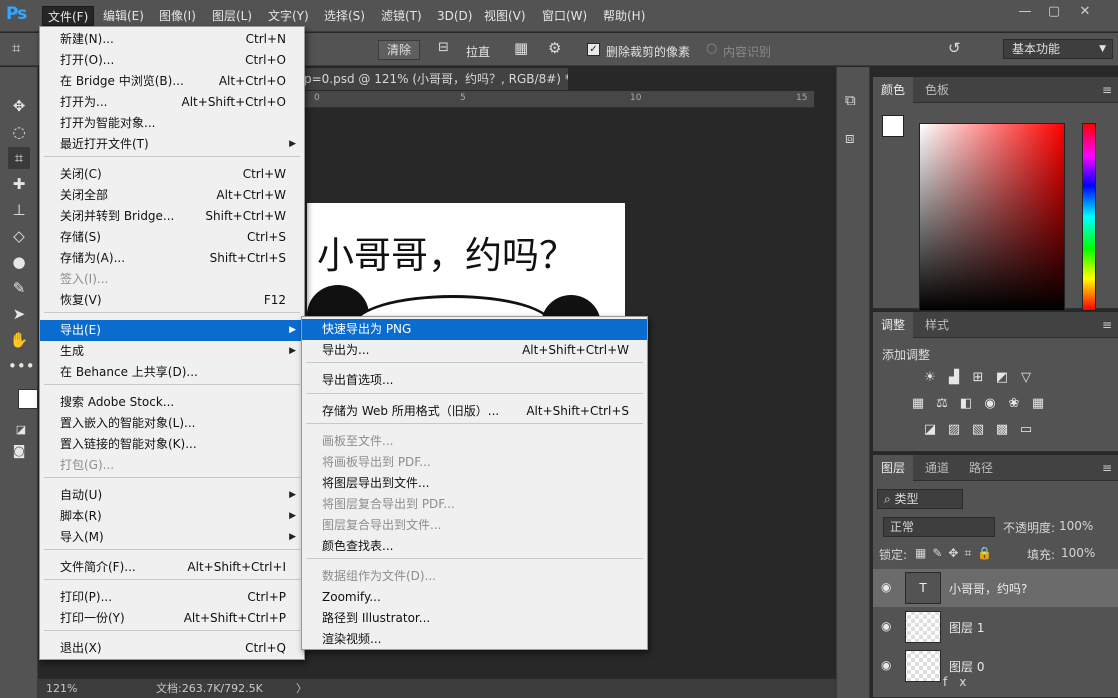  Describe the element at coordinates (1014, 404) in the screenshot. I see `channel-mixer-icon: ❀` at that location.